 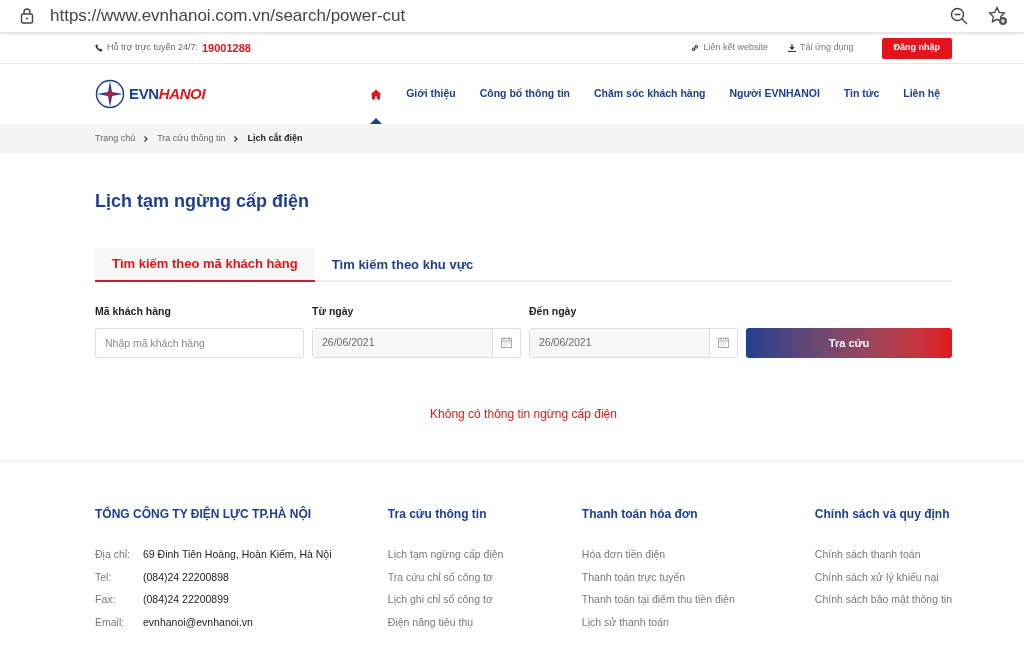 What do you see at coordinates (883, 600) in the screenshot?
I see `footer-link: Chính sách bảo mật thông tin` at bounding box center [883, 600].